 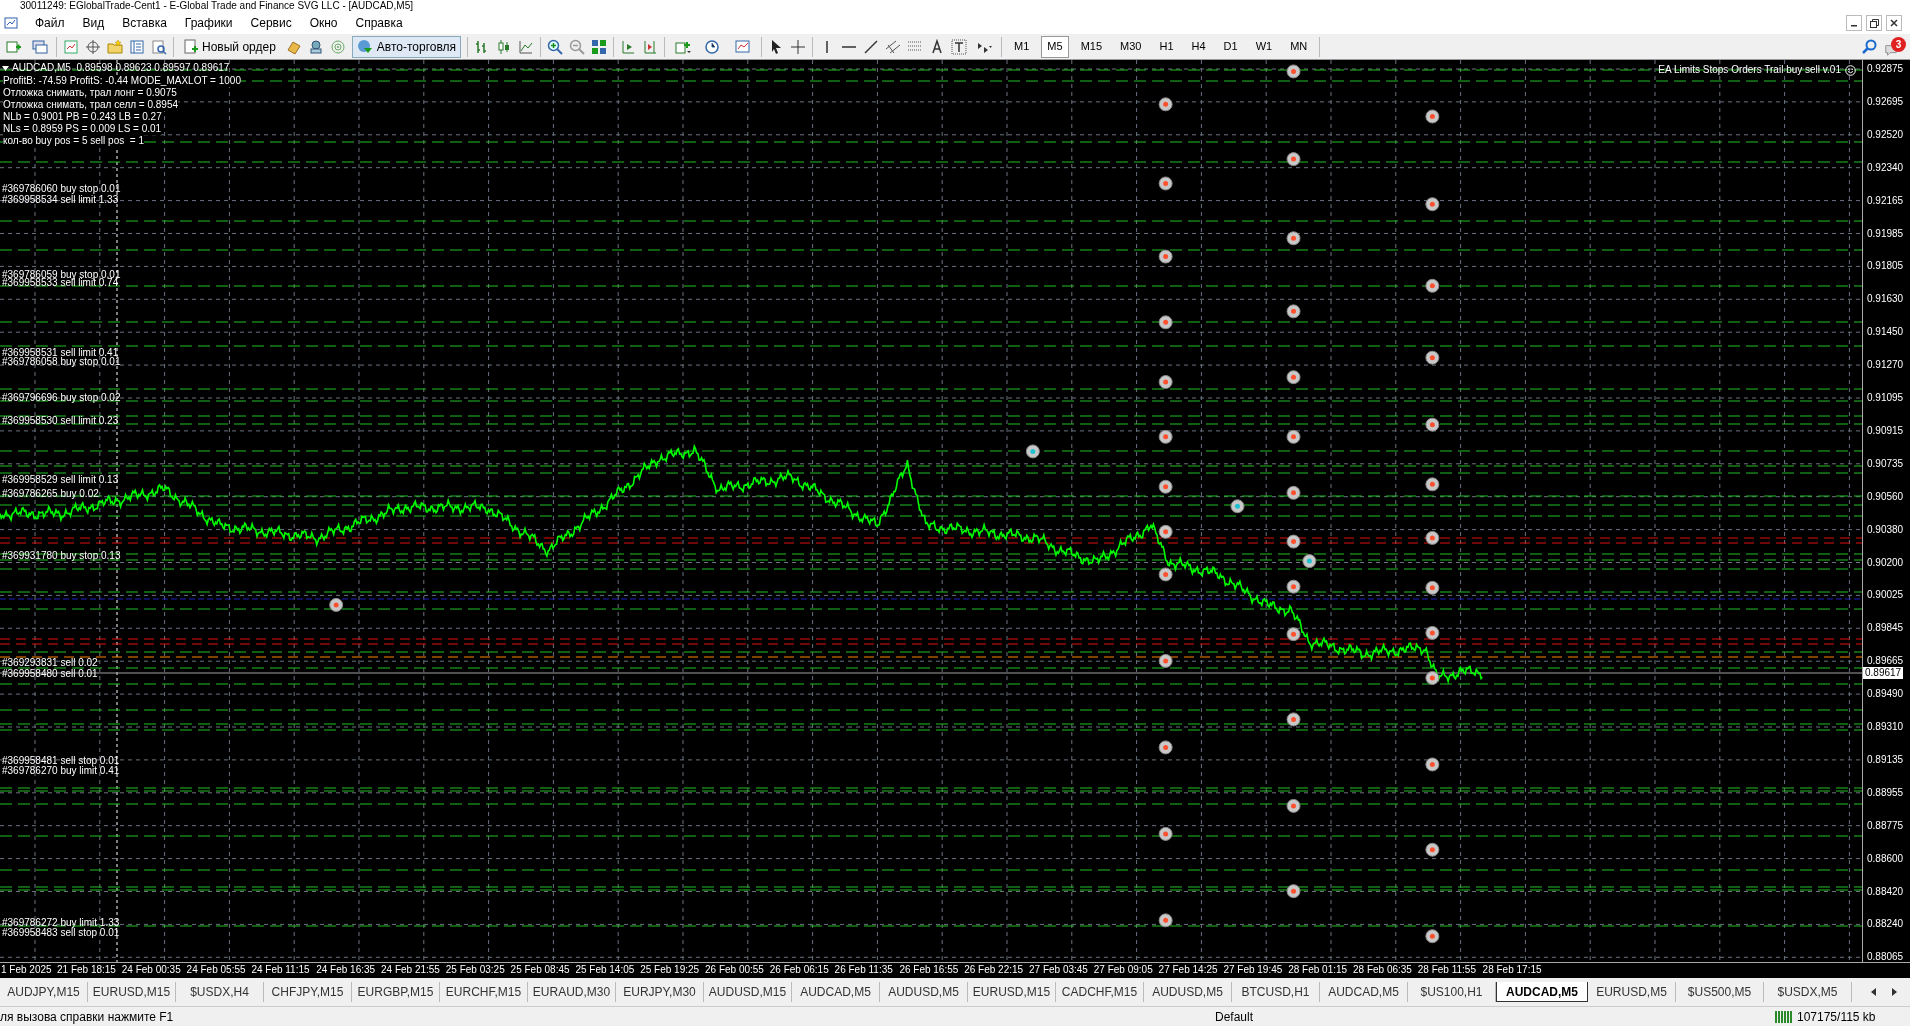 I want to click on timeframe-button: H1, so click(x=1166, y=46).